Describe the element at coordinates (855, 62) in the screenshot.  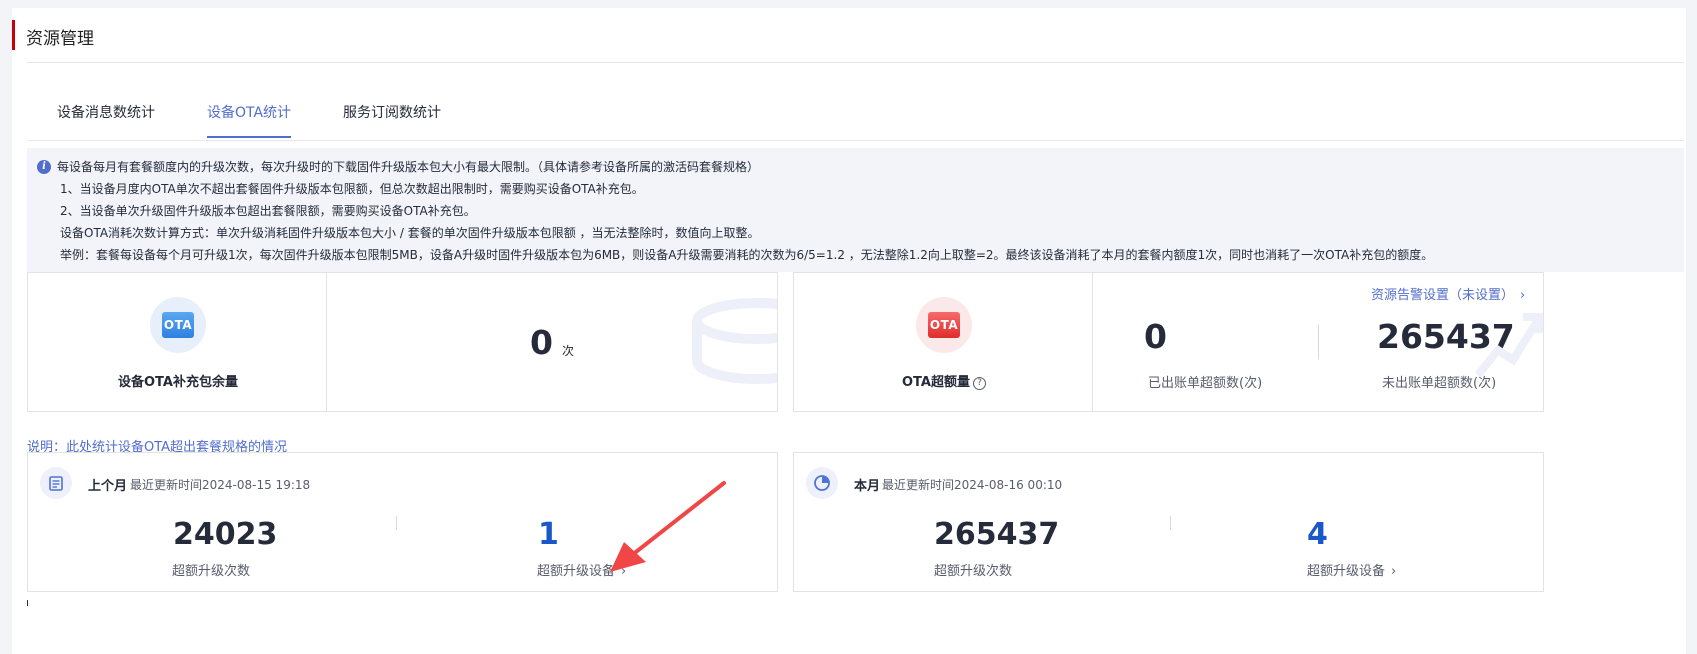
I see `header-divider` at that location.